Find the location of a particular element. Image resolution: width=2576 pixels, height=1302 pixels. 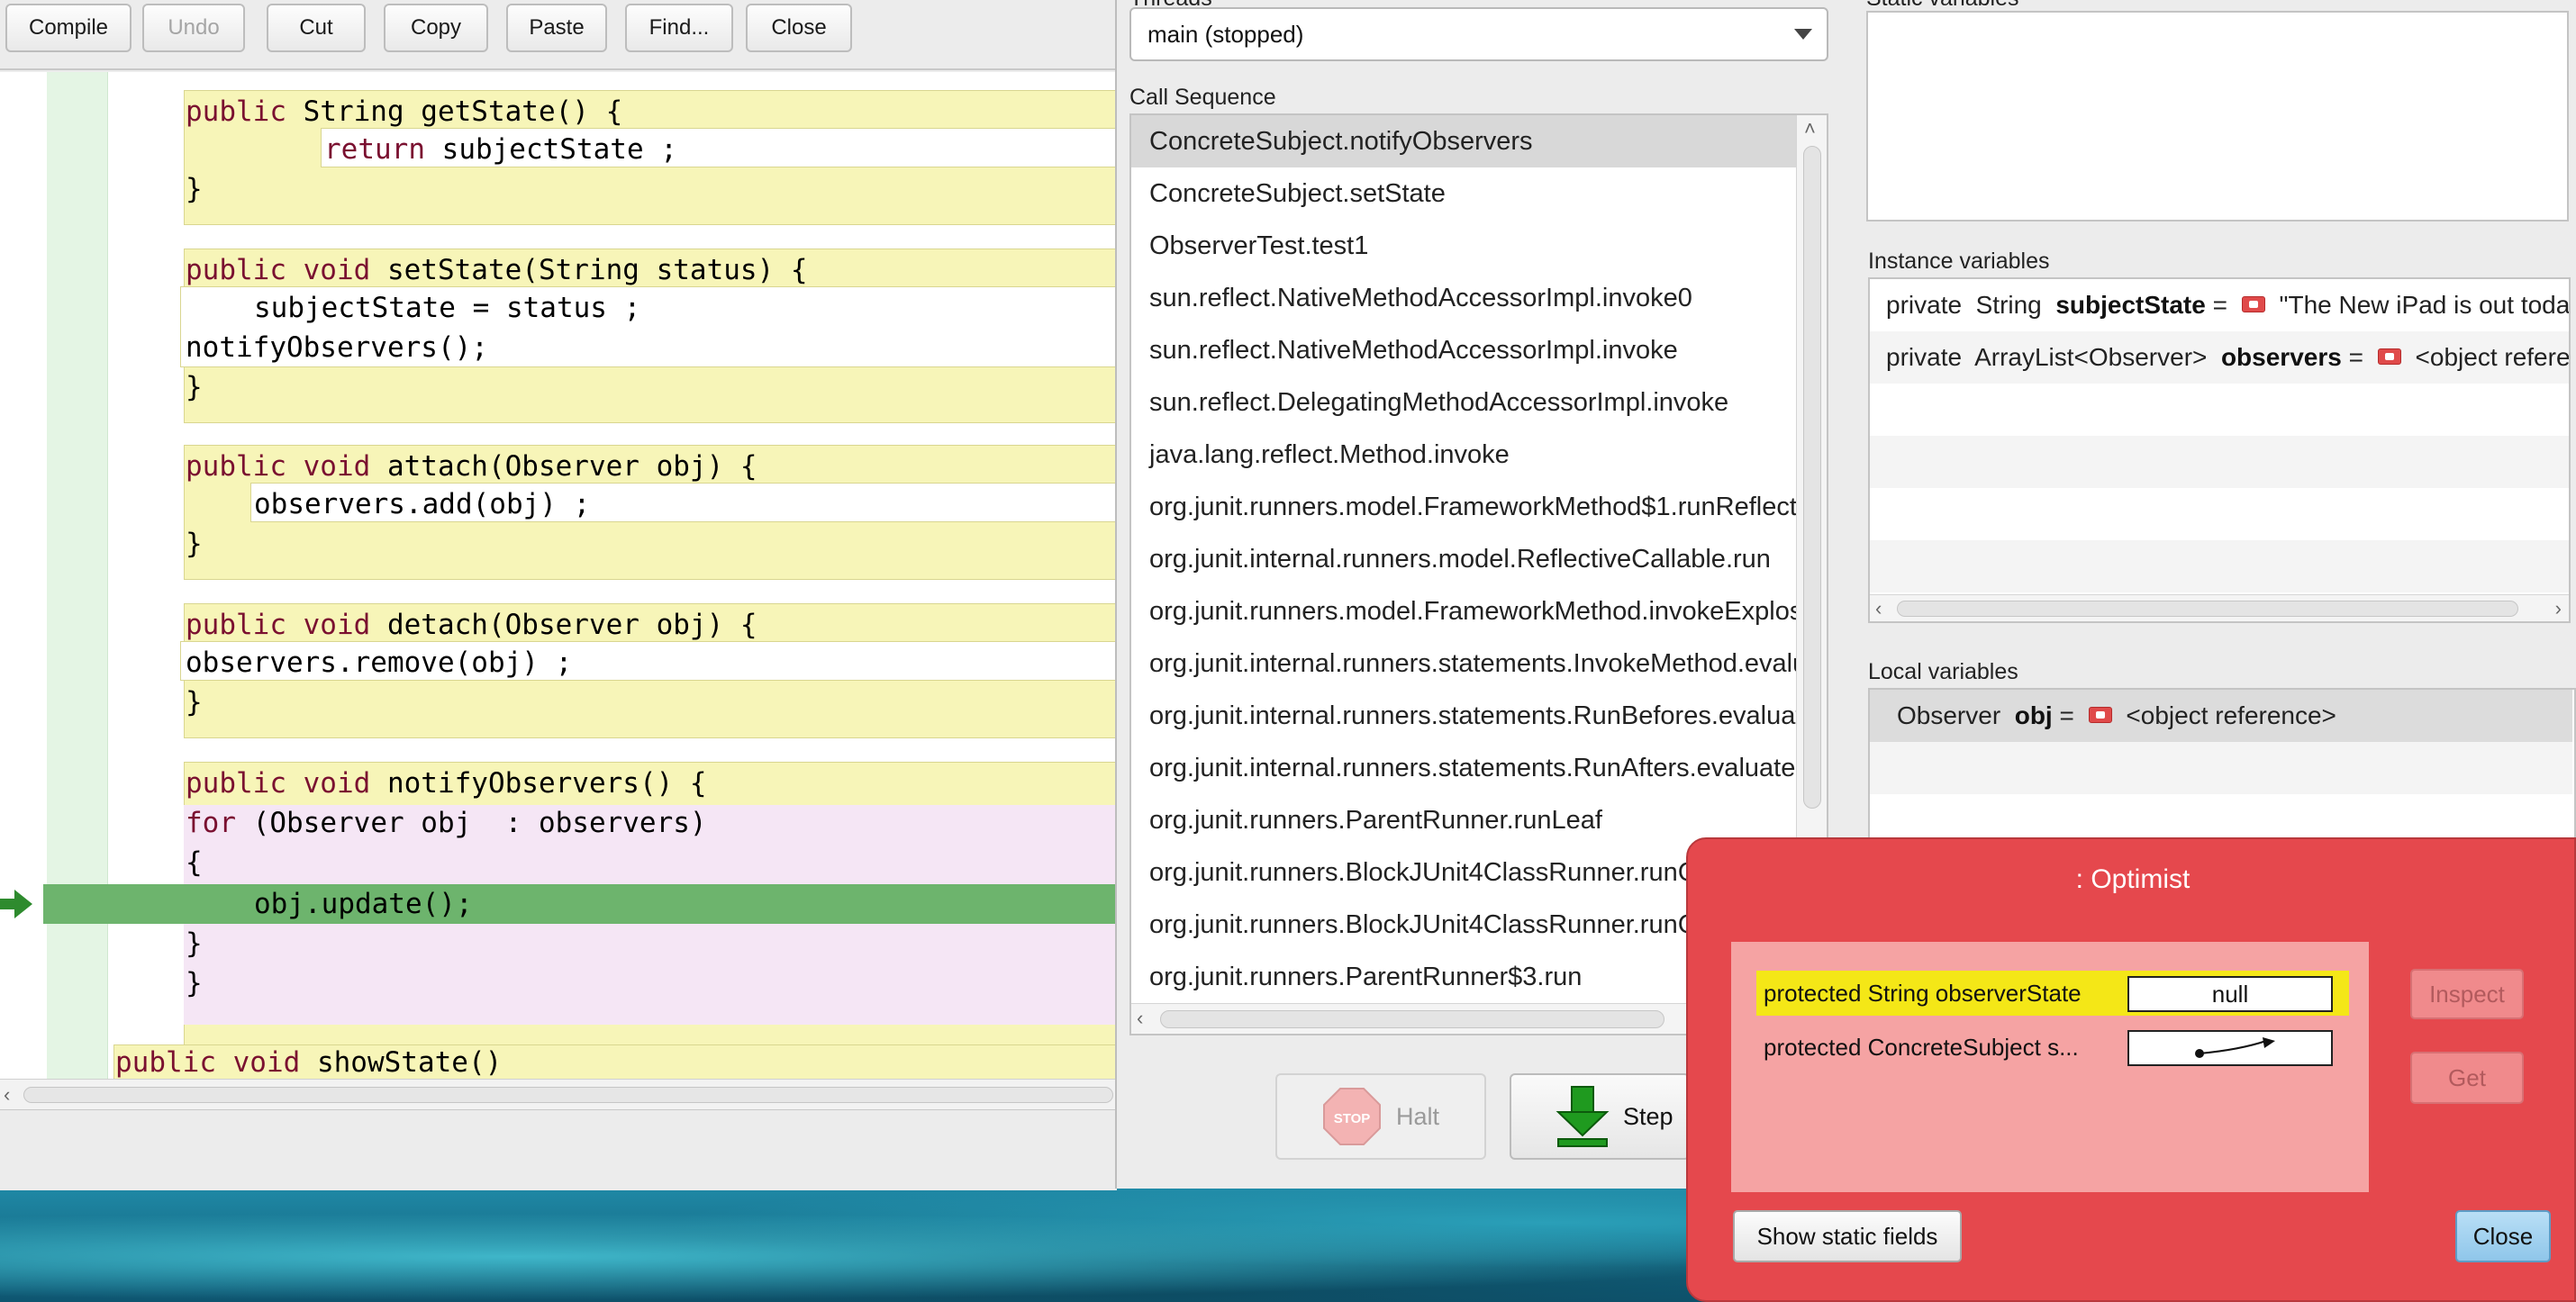

var-name: obj is located at coordinates (2034, 715).